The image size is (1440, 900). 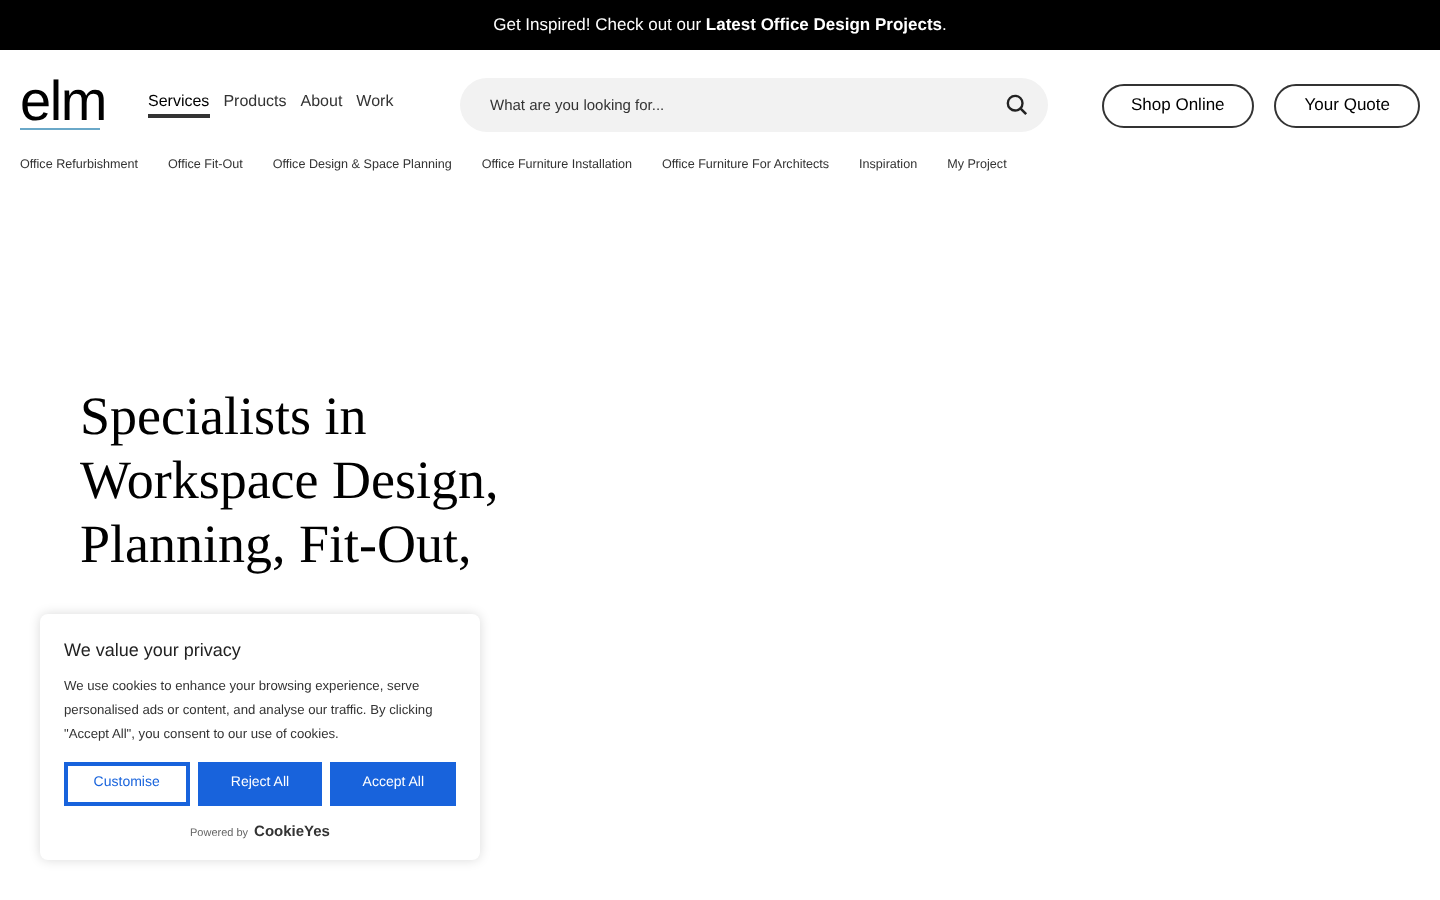 What do you see at coordinates (153, 651) in the screenshot?
I see `cookie-title: We value your privacy` at bounding box center [153, 651].